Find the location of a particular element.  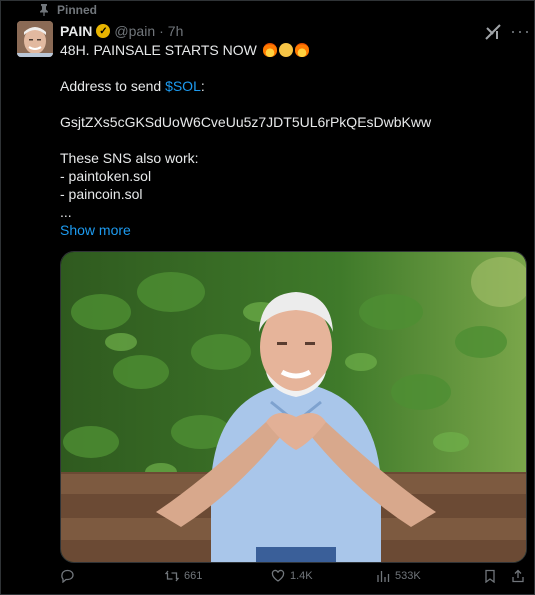

show-more-link: Show more is located at coordinates (290, 230).